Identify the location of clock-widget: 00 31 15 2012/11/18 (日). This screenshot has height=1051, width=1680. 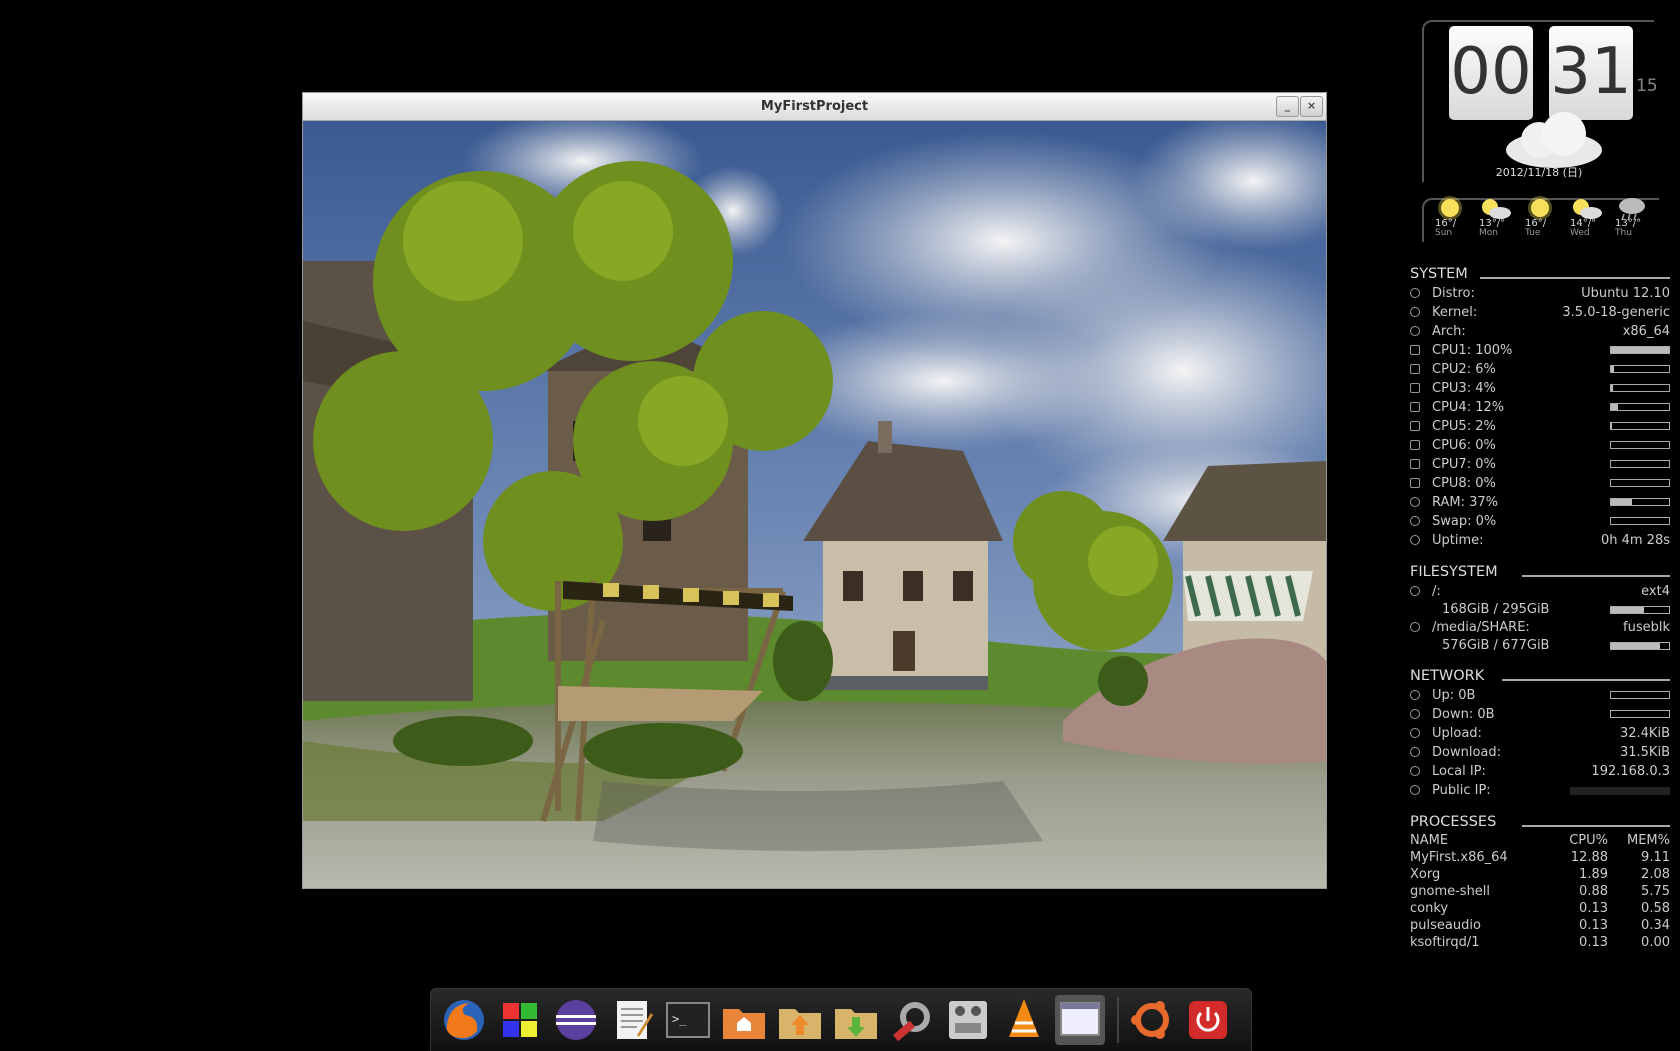
(1540, 101).